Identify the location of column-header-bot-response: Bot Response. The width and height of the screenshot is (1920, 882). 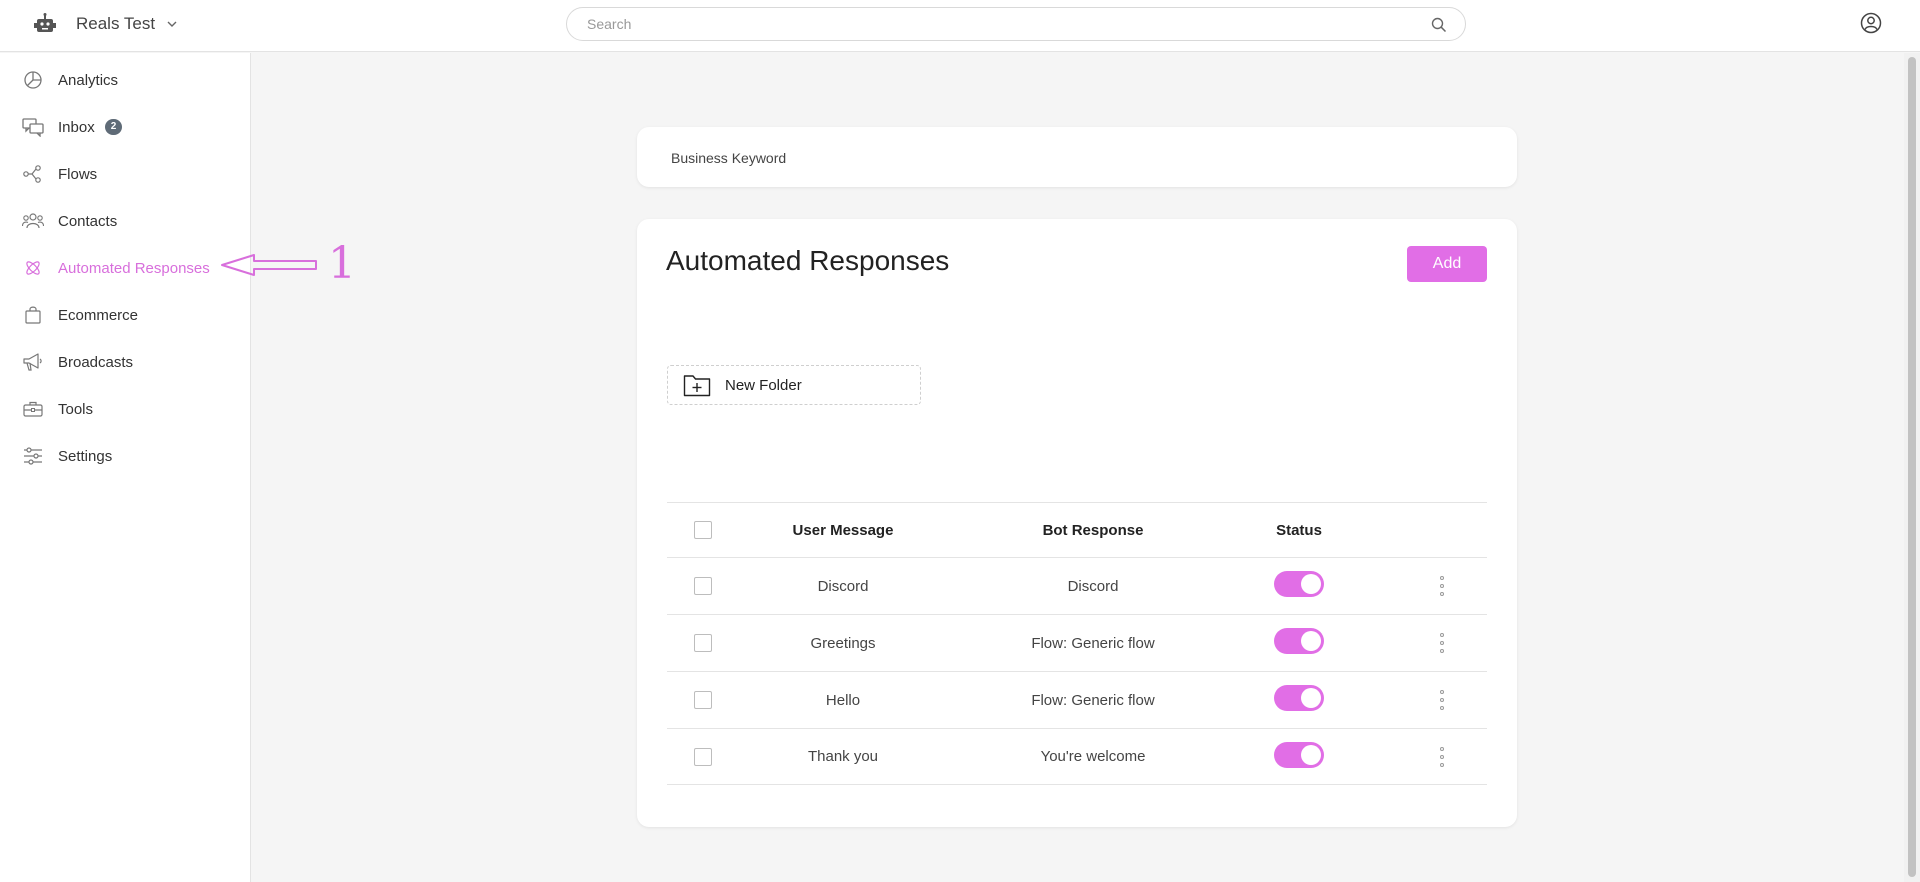
(1093, 530).